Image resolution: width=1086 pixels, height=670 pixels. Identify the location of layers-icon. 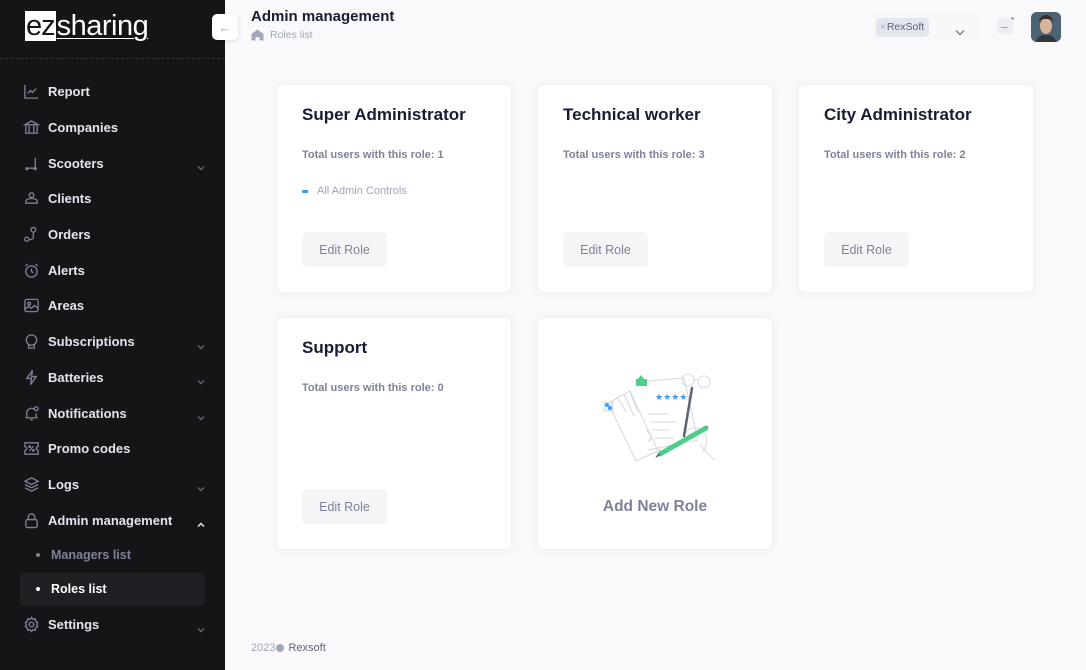
(31, 484).